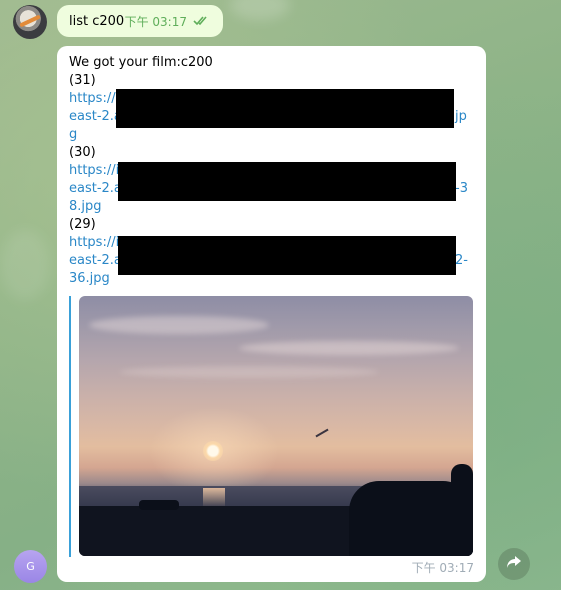 This screenshot has height=590, width=561. I want to click on link-fragment: -3, so click(461, 188).